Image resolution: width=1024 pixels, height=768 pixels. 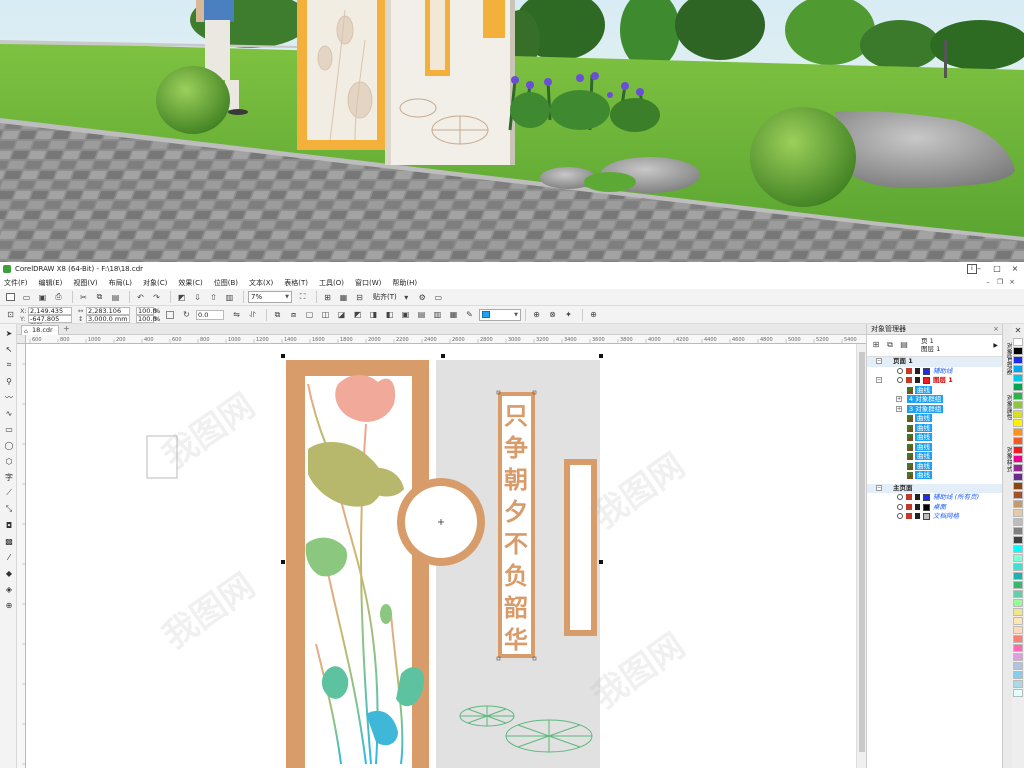 What do you see at coordinates (9, 493) in the screenshot?
I see `parallel-dimension-icon: ⟋` at bounding box center [9, 493].